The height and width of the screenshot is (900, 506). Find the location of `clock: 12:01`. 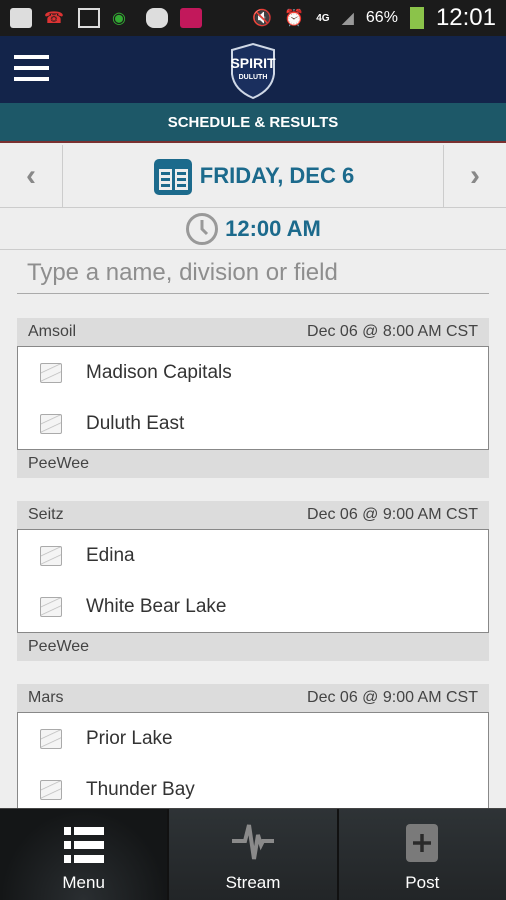

clock: 12:01 is located at coordinates (465, 17).